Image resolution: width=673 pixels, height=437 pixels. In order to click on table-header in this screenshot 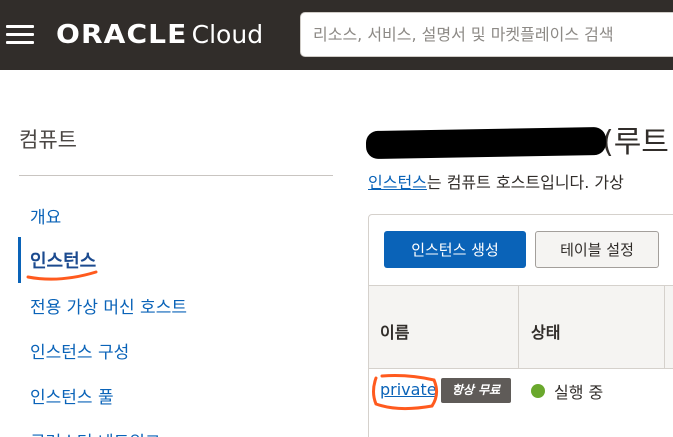, I will do `click(521, 327)`.